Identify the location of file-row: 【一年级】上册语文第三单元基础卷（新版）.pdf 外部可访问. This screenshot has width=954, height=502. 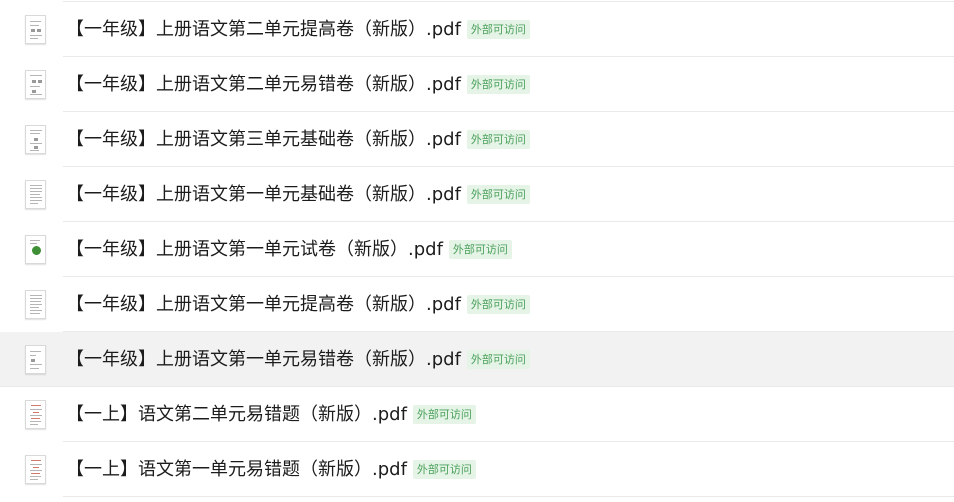
(477, 139).